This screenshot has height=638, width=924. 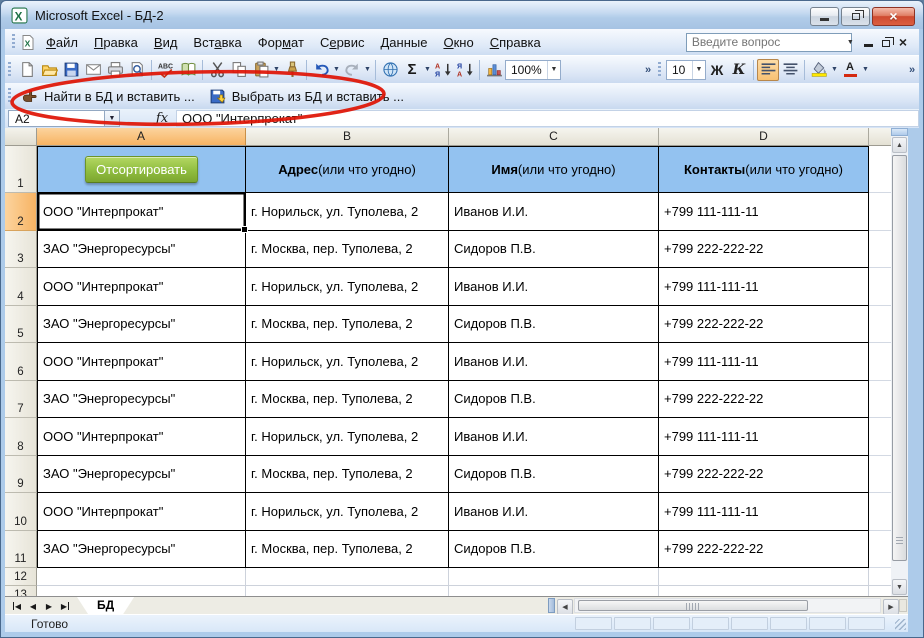 What do you see at coordinates (900, 624) in the screenshot?
I see `resize-grip` at bounding box center [900, 624].